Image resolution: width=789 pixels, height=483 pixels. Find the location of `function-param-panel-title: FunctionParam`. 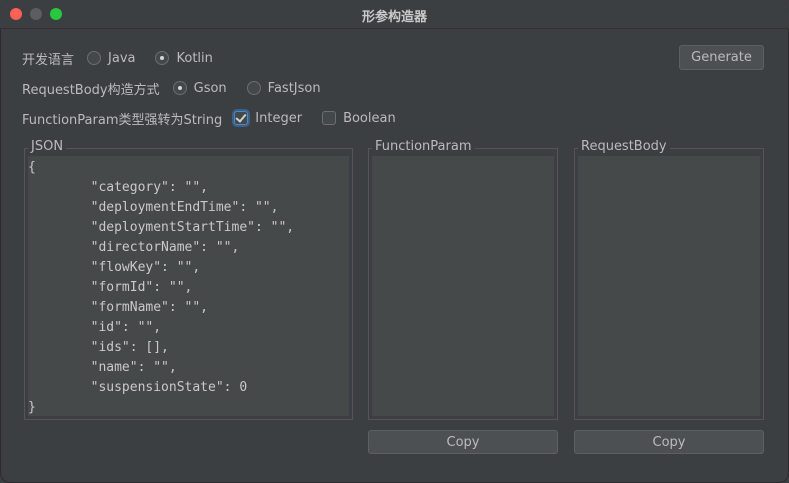

function-param-panel-title: FunctionParam is located at coordinates (423, 147).